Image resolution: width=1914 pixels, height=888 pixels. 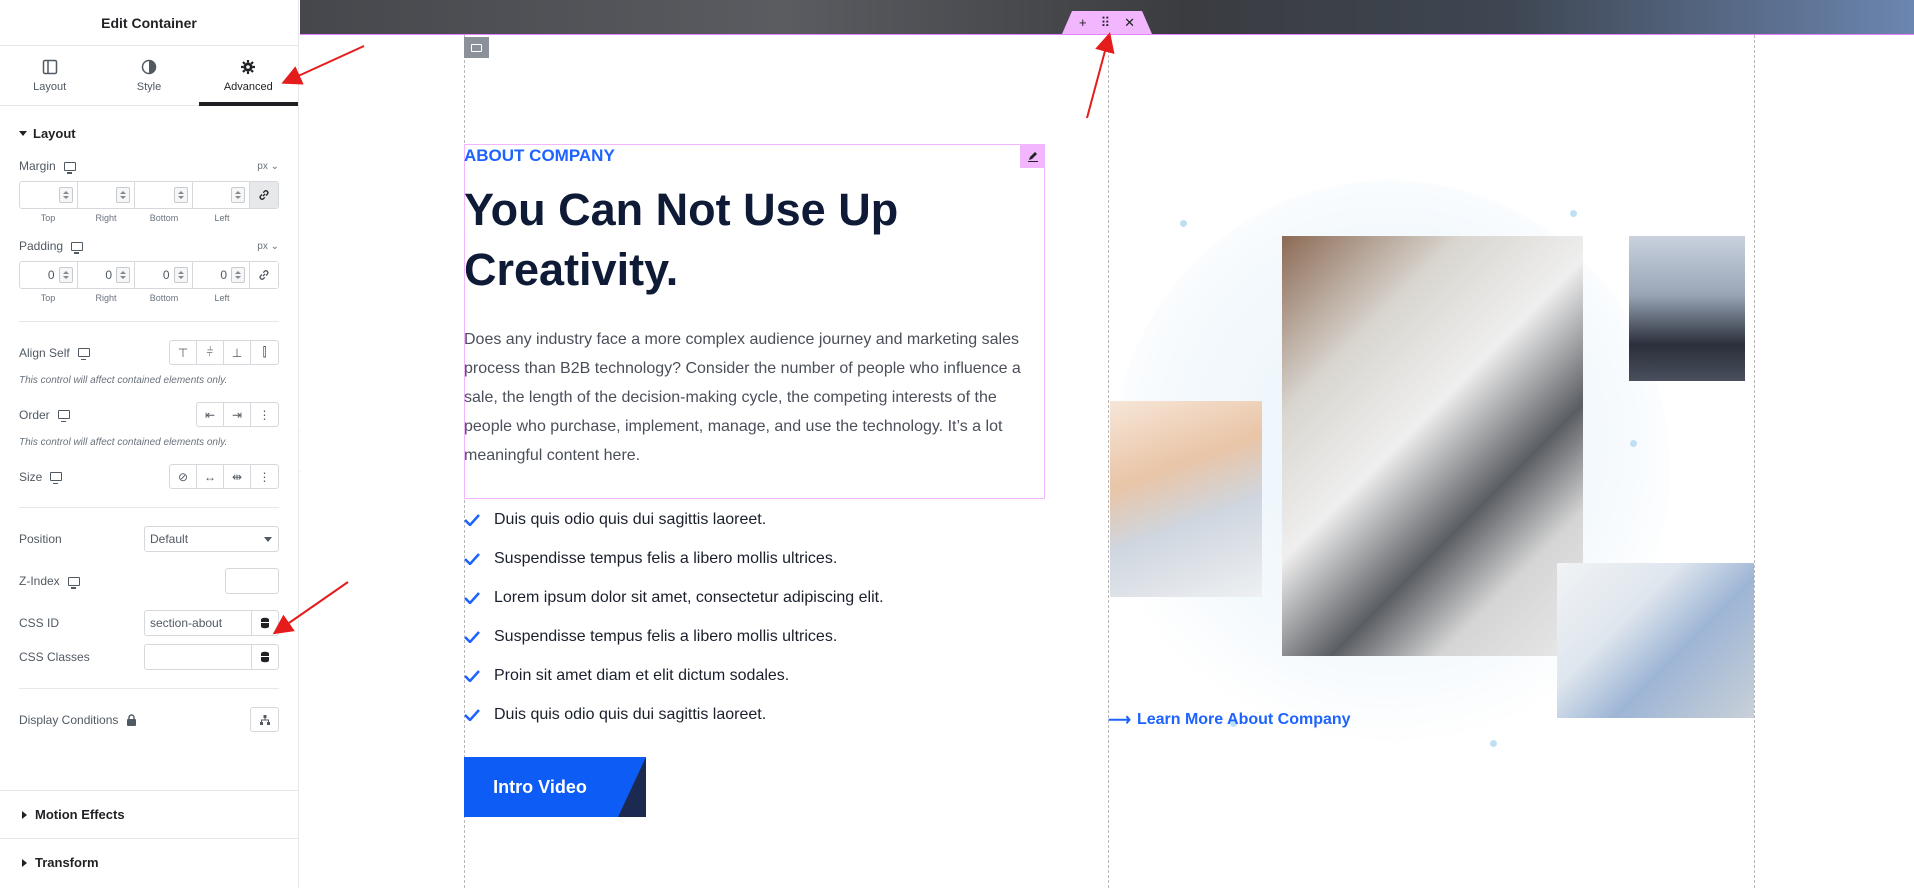 I want to click on motion-effects-section: Motion Effects, so click(x=149, y=814).